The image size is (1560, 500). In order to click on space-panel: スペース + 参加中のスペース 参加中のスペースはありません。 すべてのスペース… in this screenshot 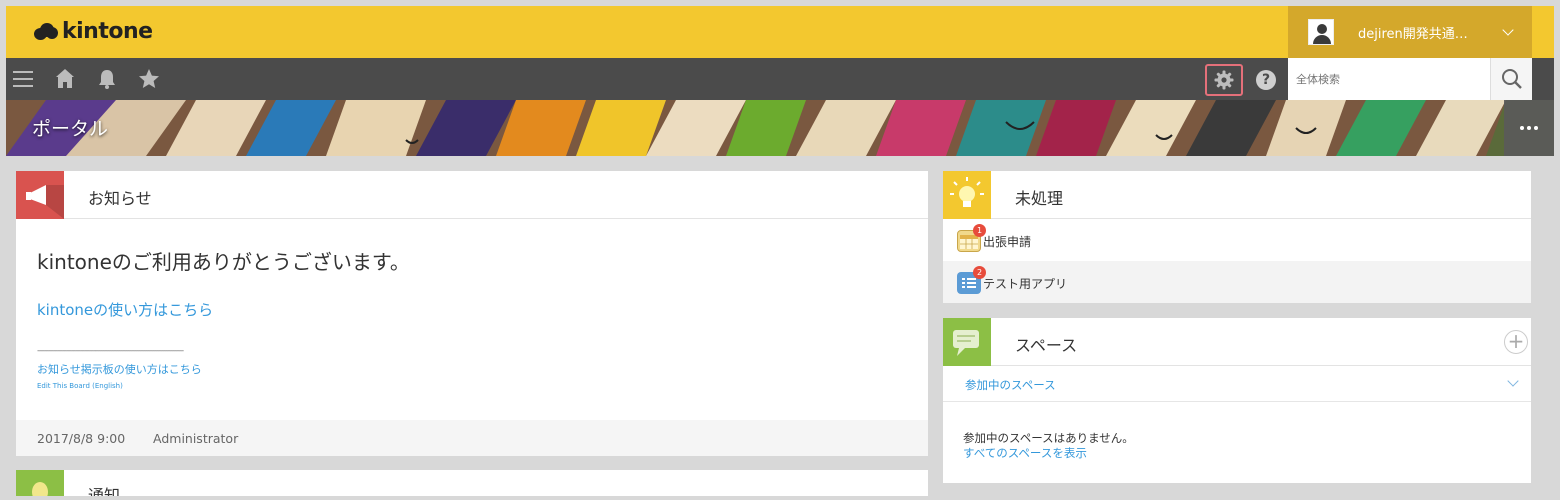, I will do `click(1237, 400)`.